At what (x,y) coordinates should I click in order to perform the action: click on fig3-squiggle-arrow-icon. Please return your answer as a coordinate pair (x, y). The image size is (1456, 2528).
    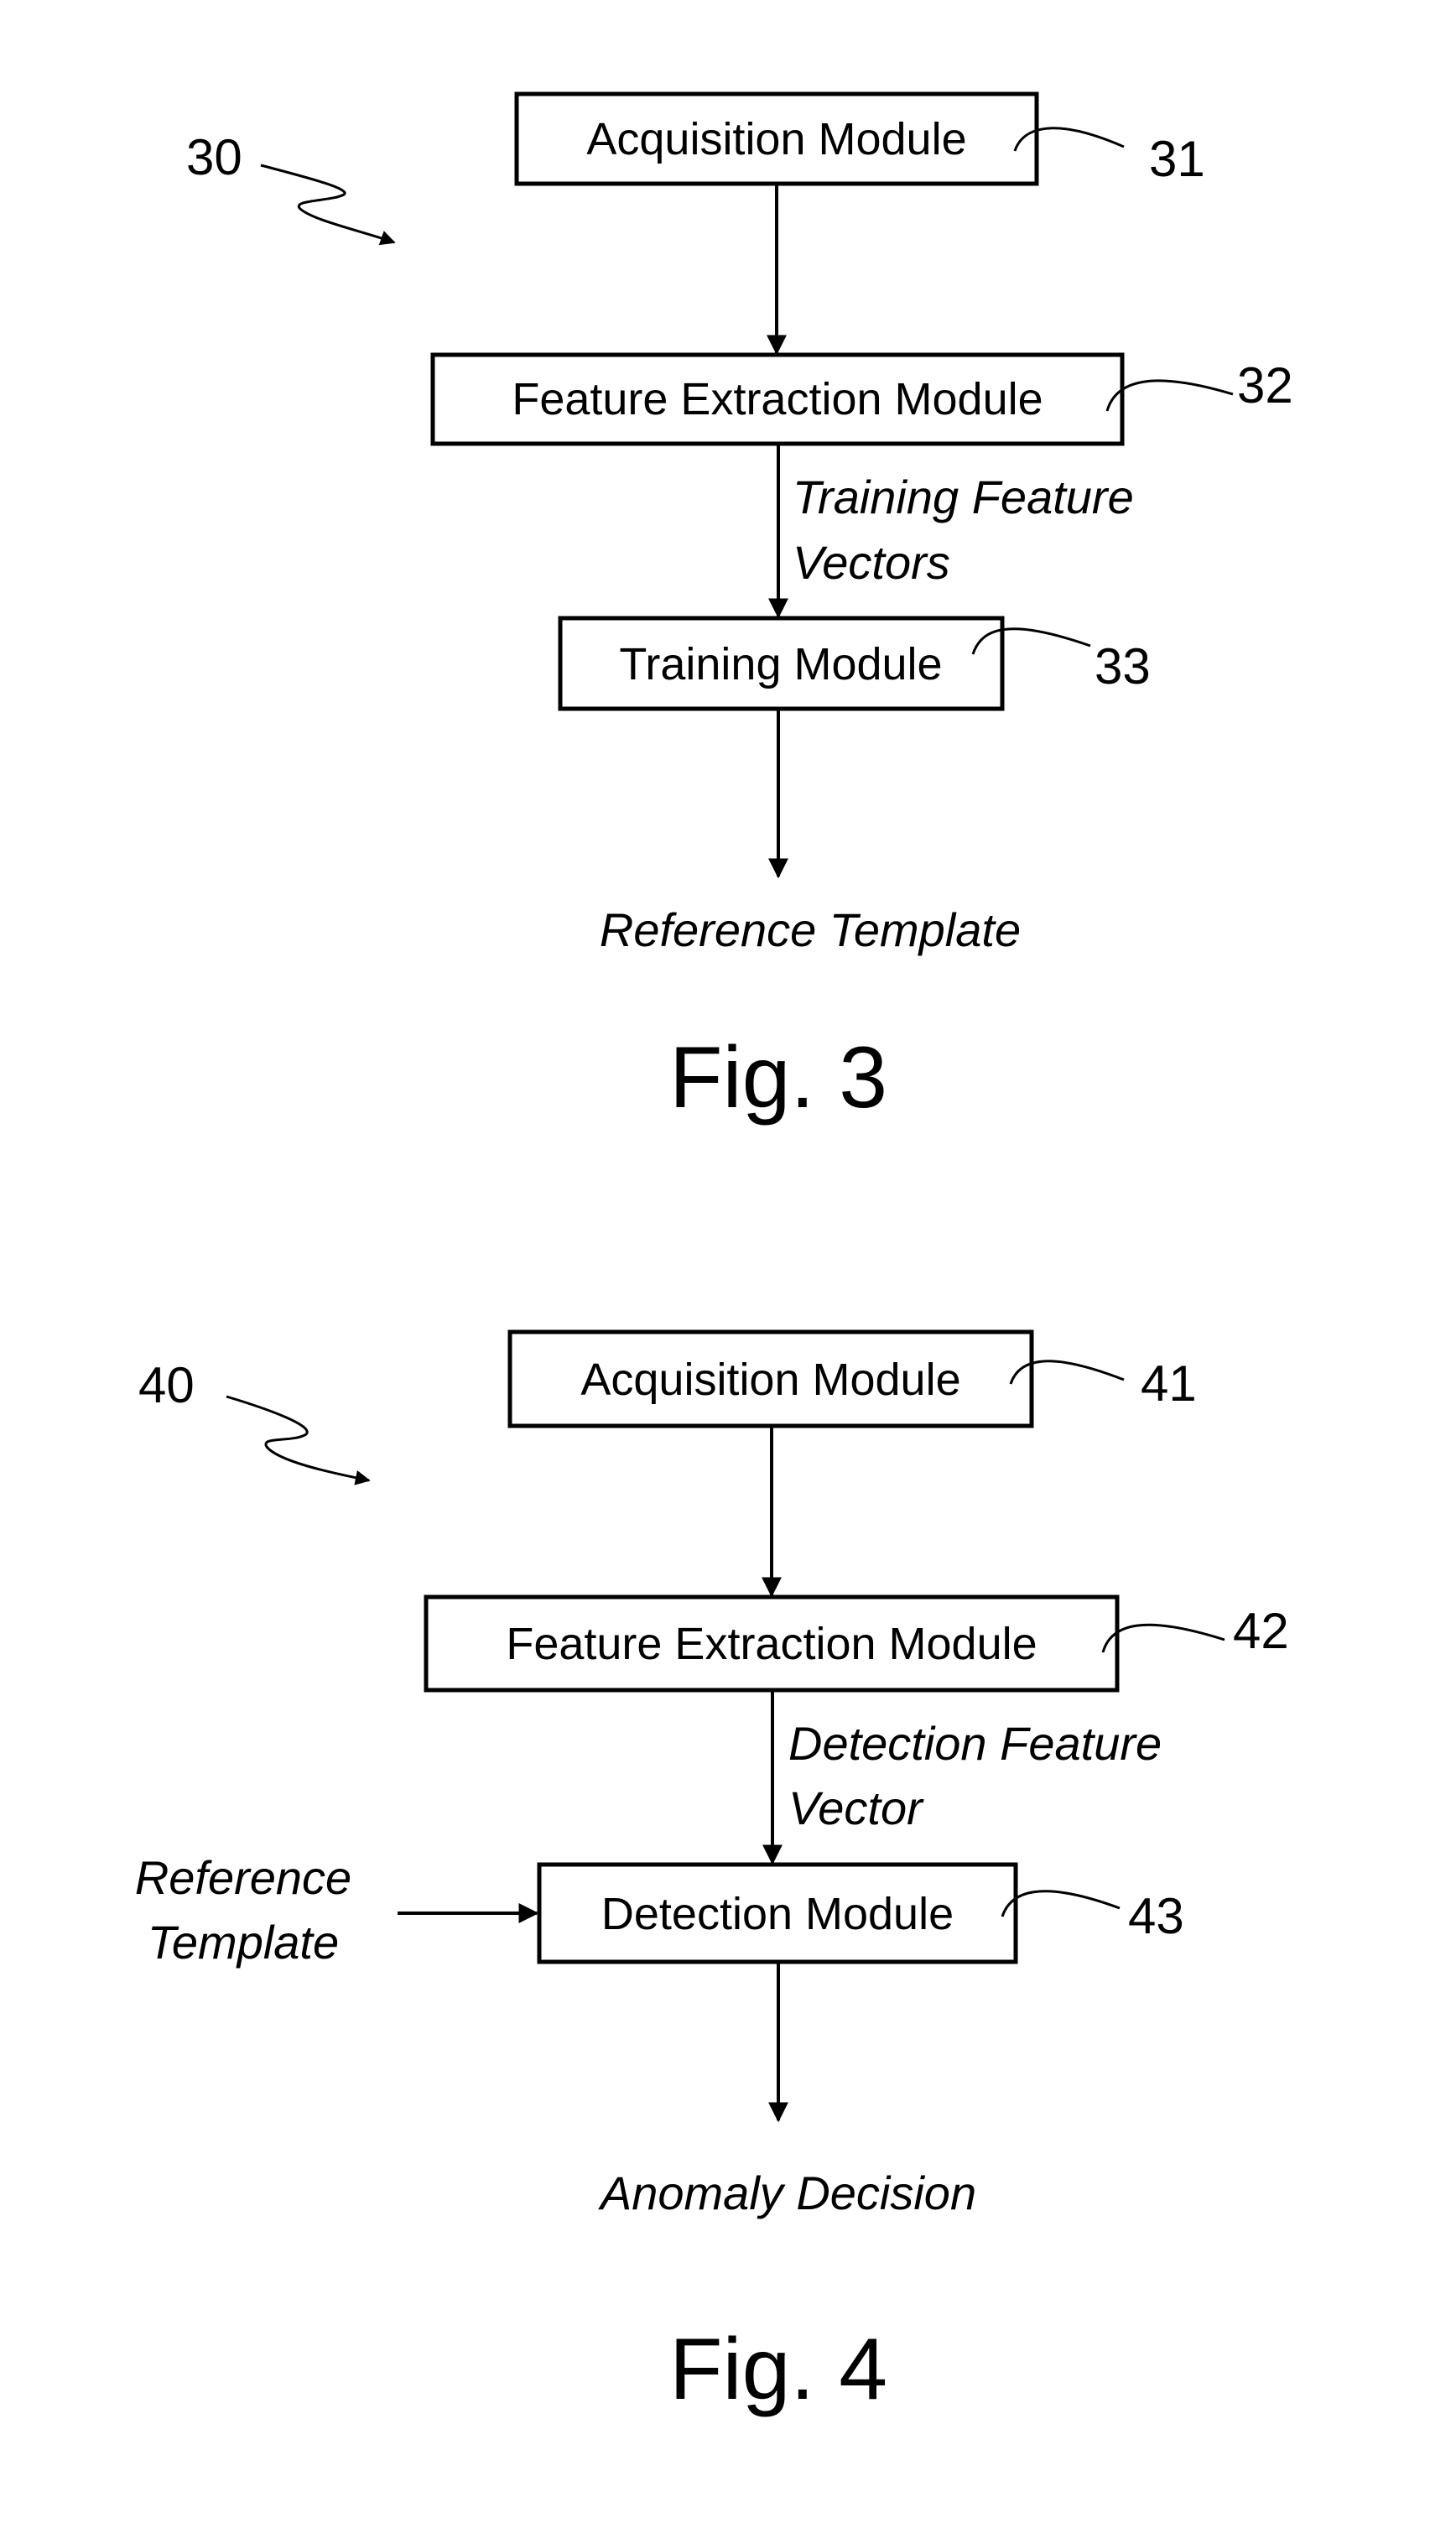
    Looking at the image, I should click on (328, 205).